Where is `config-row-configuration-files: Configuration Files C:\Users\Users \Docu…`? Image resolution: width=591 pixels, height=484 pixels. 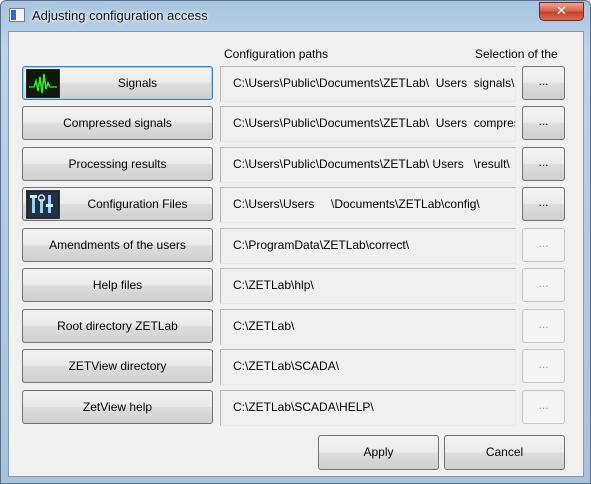 config-row-configuration-files: Configuration Files C:\Users\Users \Docu… is located at coordinates (297, 205).